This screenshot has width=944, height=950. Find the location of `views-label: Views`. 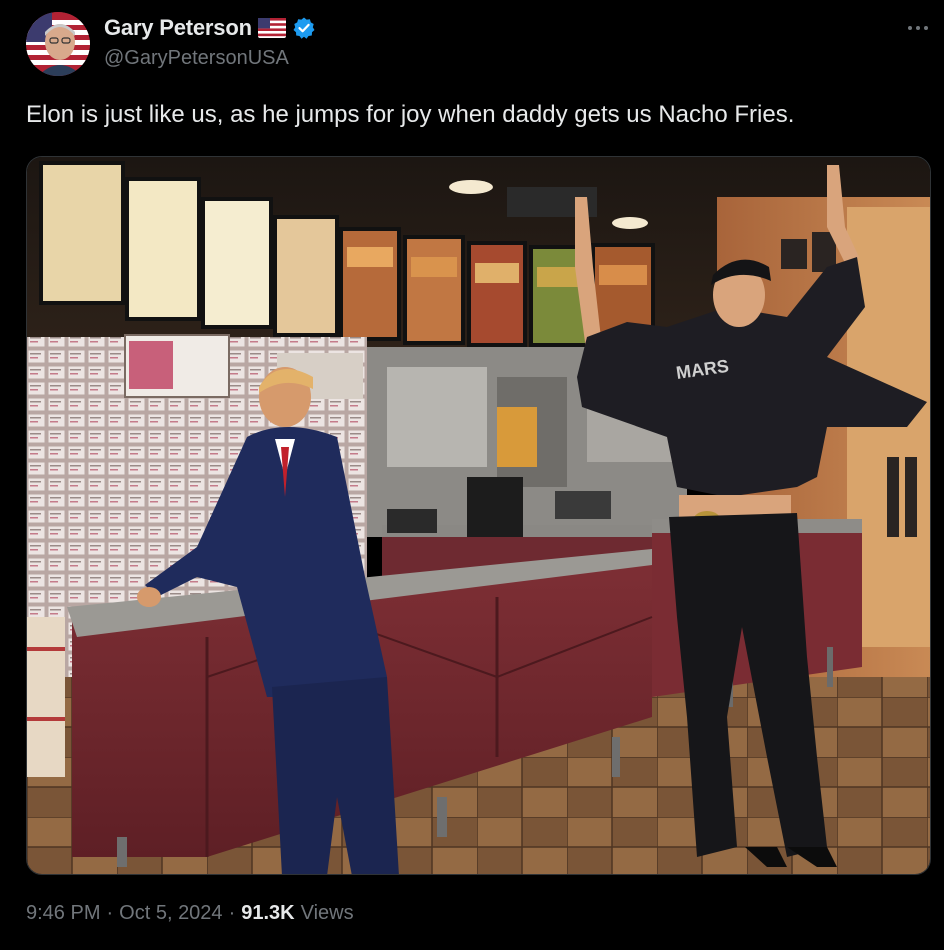

views-label: Views is located at coordinates (327, 913).